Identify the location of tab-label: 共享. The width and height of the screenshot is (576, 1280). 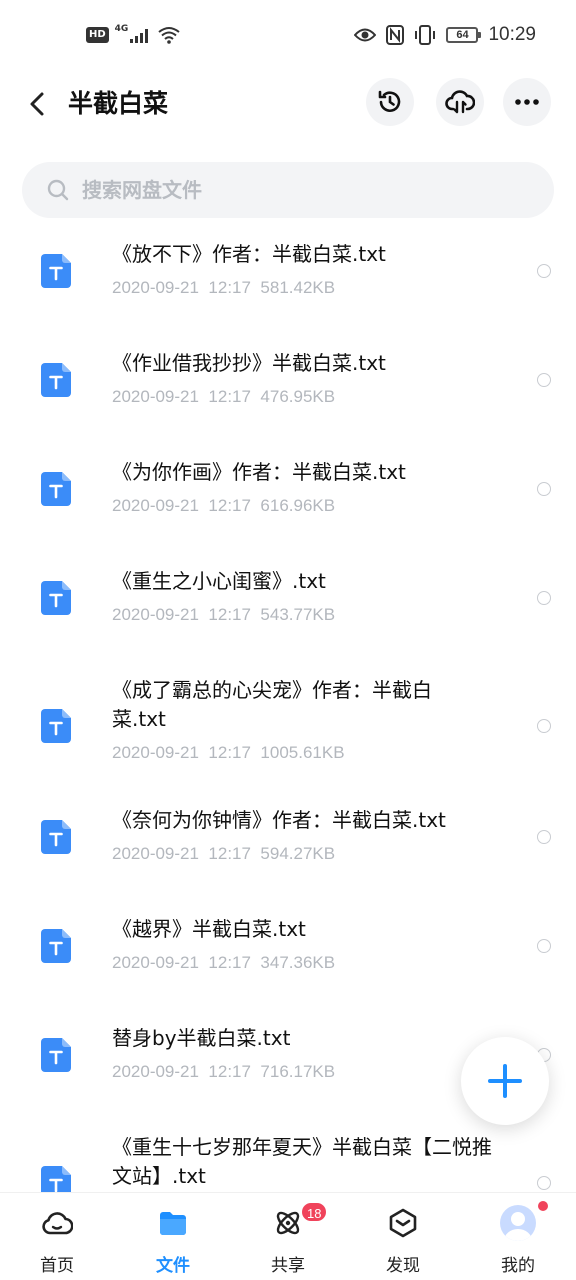
(288, 1266).